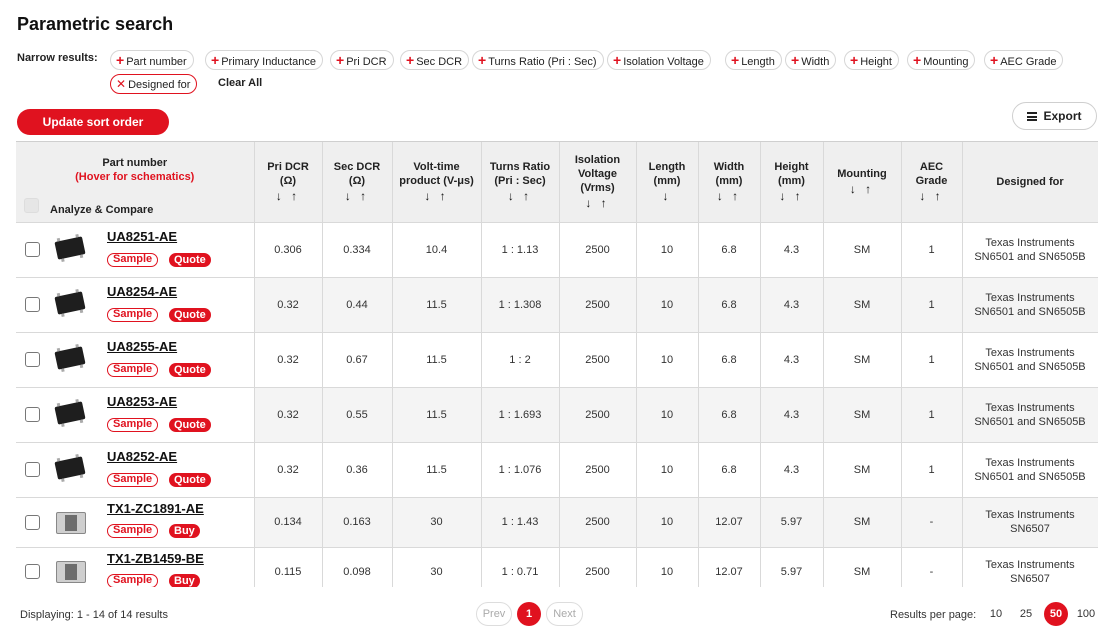  I want to click on results-per-page-25: 25, so click(1026, 614).